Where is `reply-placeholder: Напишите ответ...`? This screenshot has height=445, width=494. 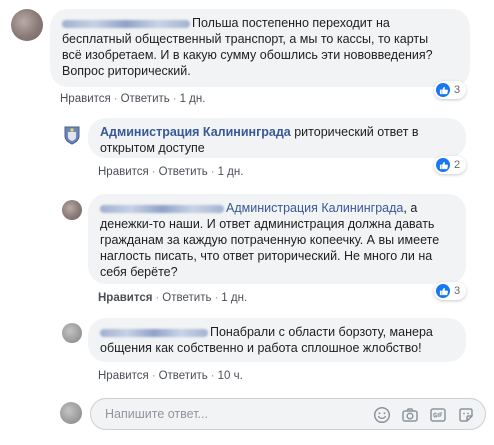
reply-placeholder: Напишите ответ... is located at coordinates (156, 414).